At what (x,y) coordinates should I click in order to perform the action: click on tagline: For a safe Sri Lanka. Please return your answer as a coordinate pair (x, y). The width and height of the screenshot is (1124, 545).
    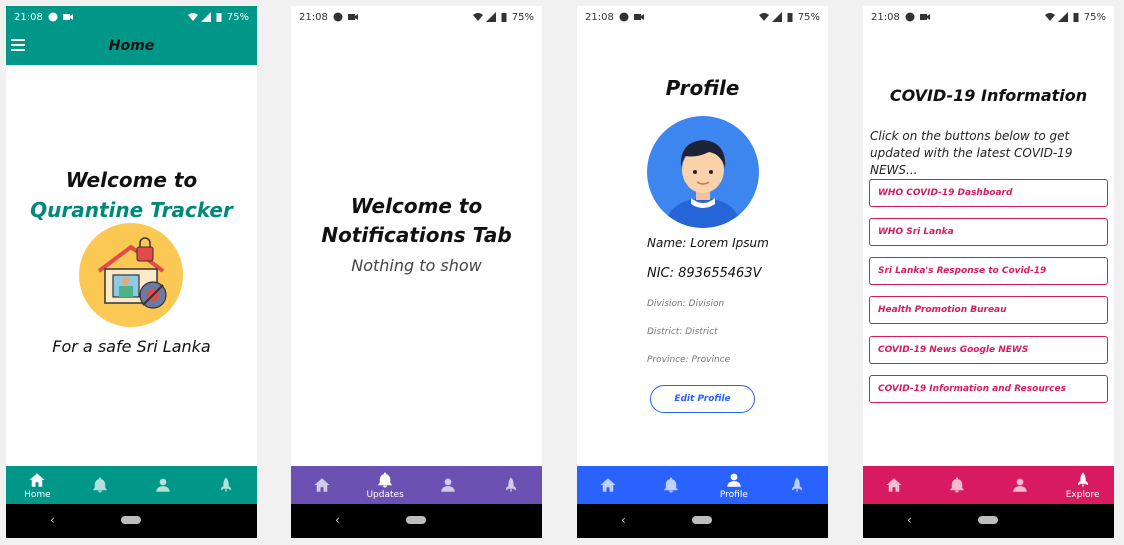
    Looking at the image, I should click on (131, 346).